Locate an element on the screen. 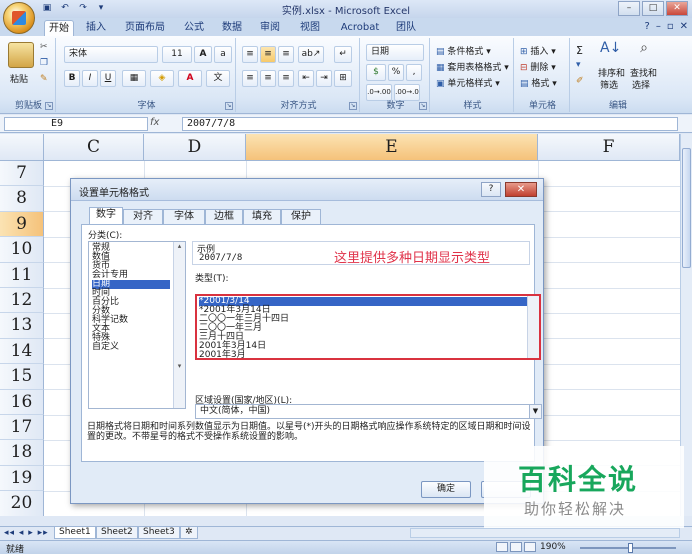 This screenshot has height=554, width=692. type-list-scrollbar is located at coordinates (533, 327).